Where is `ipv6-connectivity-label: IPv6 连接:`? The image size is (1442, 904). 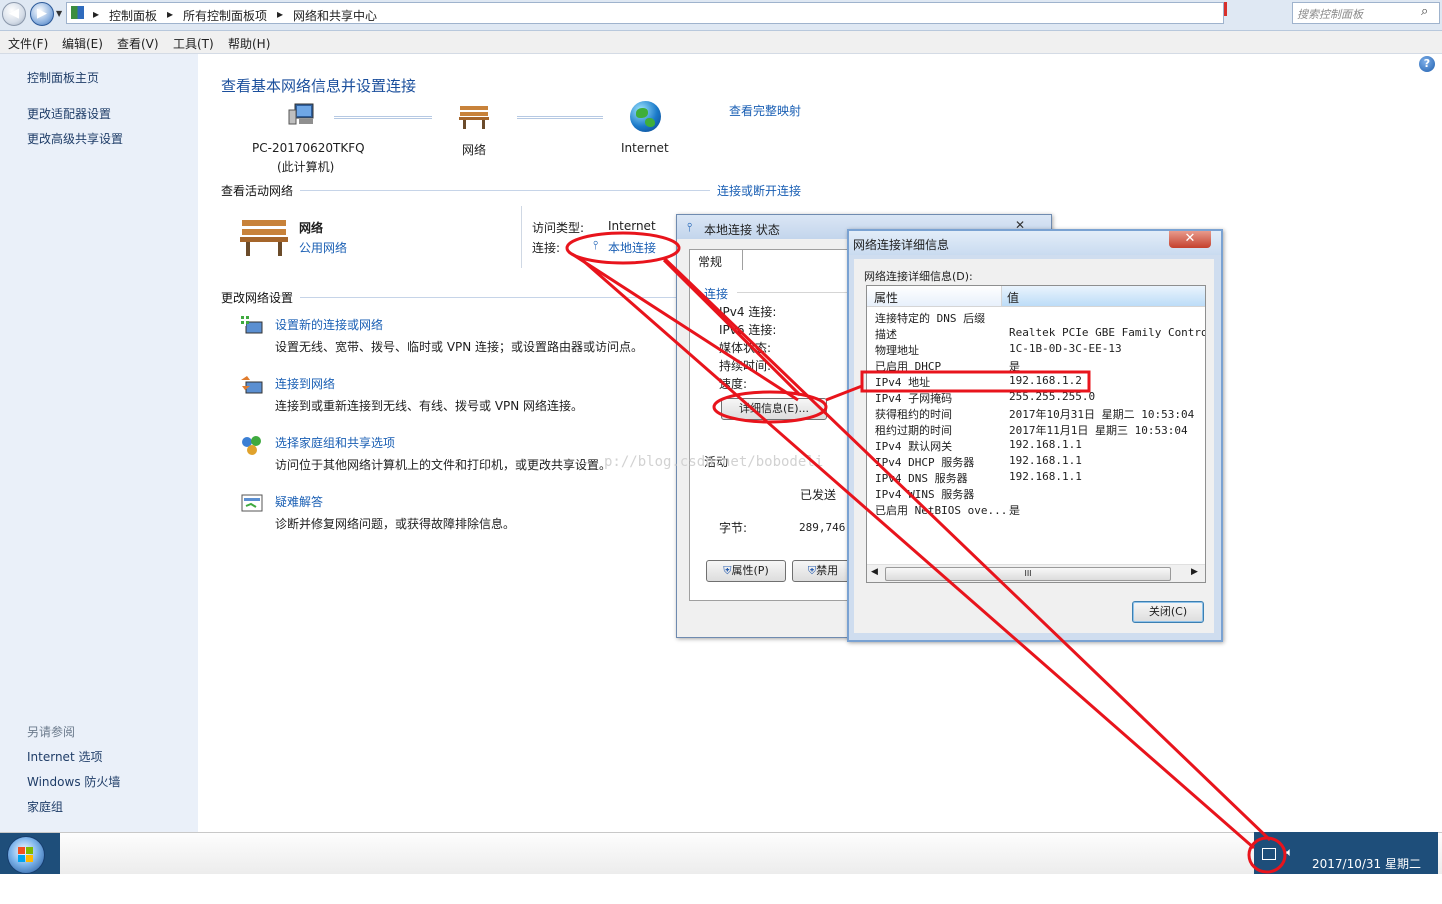 ipv6-connectivity-label: IPv6 连接: is located at coordinates (748, 330).